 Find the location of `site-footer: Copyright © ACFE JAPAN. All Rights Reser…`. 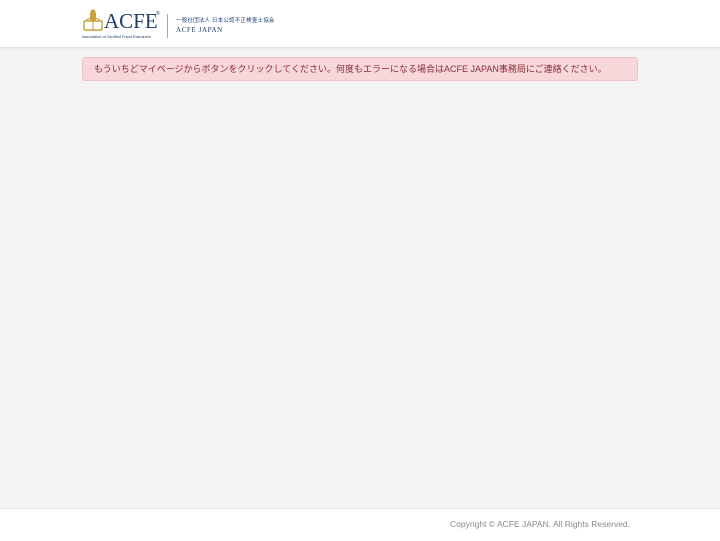

site-footer: Copyright © ACFE JAPAN. All Rights Reser… is located at coordinates (360, 524).